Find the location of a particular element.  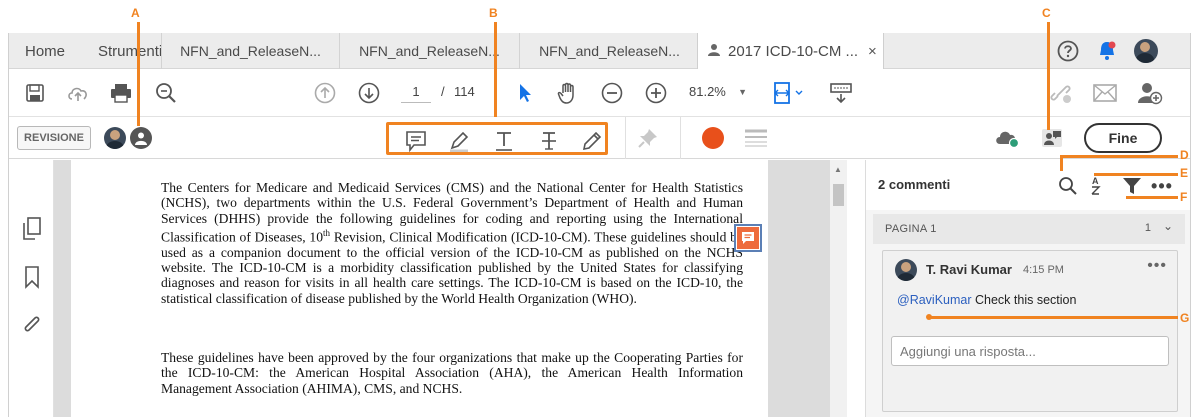

filter-comments-icon is located at coordinates (1132, 186).